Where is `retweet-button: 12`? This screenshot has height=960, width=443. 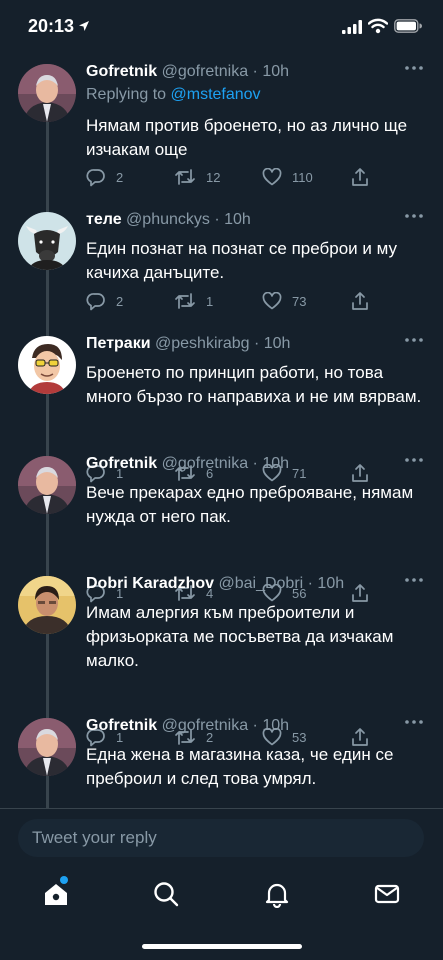 retweet-button: 12 is located at coordinates (197, 177).